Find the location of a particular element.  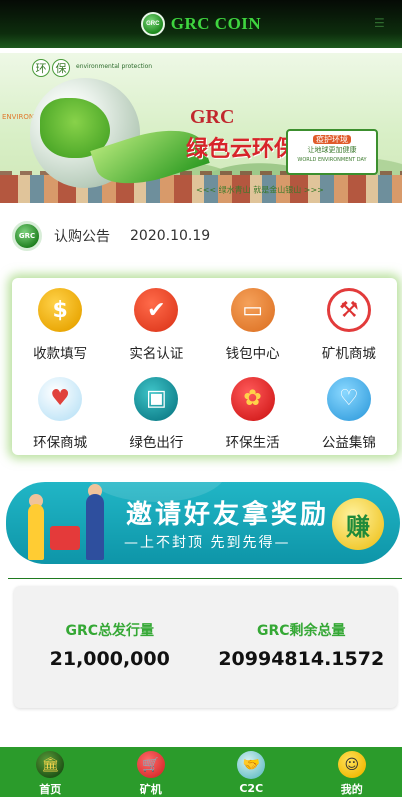

section-divider is located at coordinates (205, 578).